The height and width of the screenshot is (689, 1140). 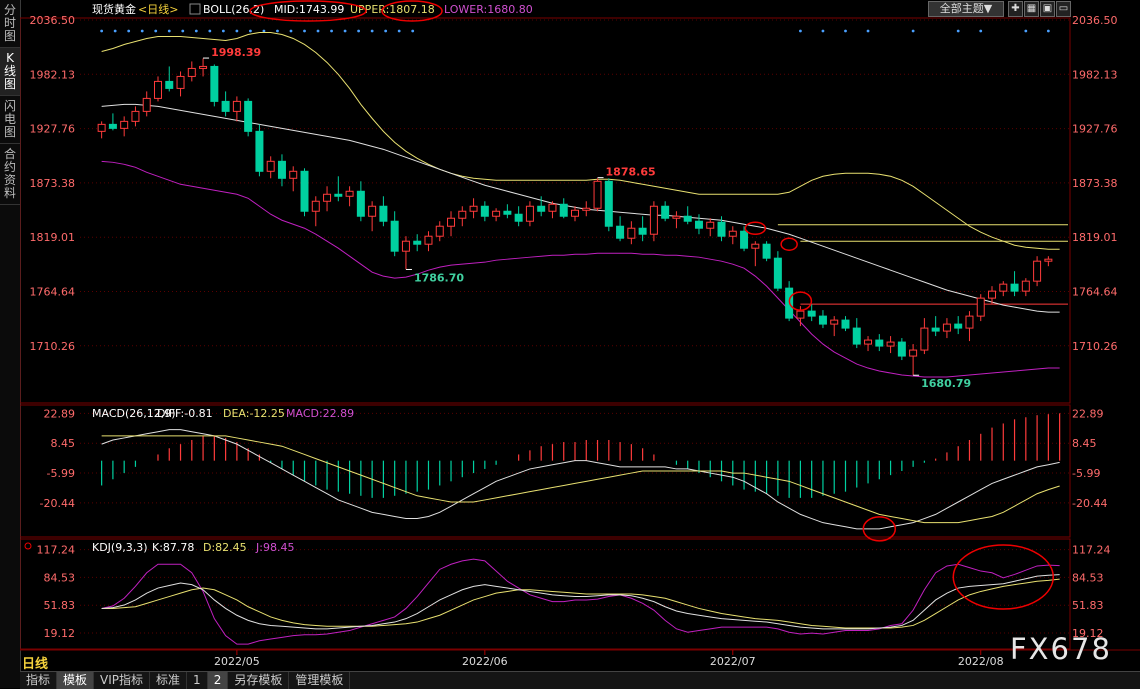 I want to click on bottom-tab-6: 另存模板, so click(x=259, y=680).